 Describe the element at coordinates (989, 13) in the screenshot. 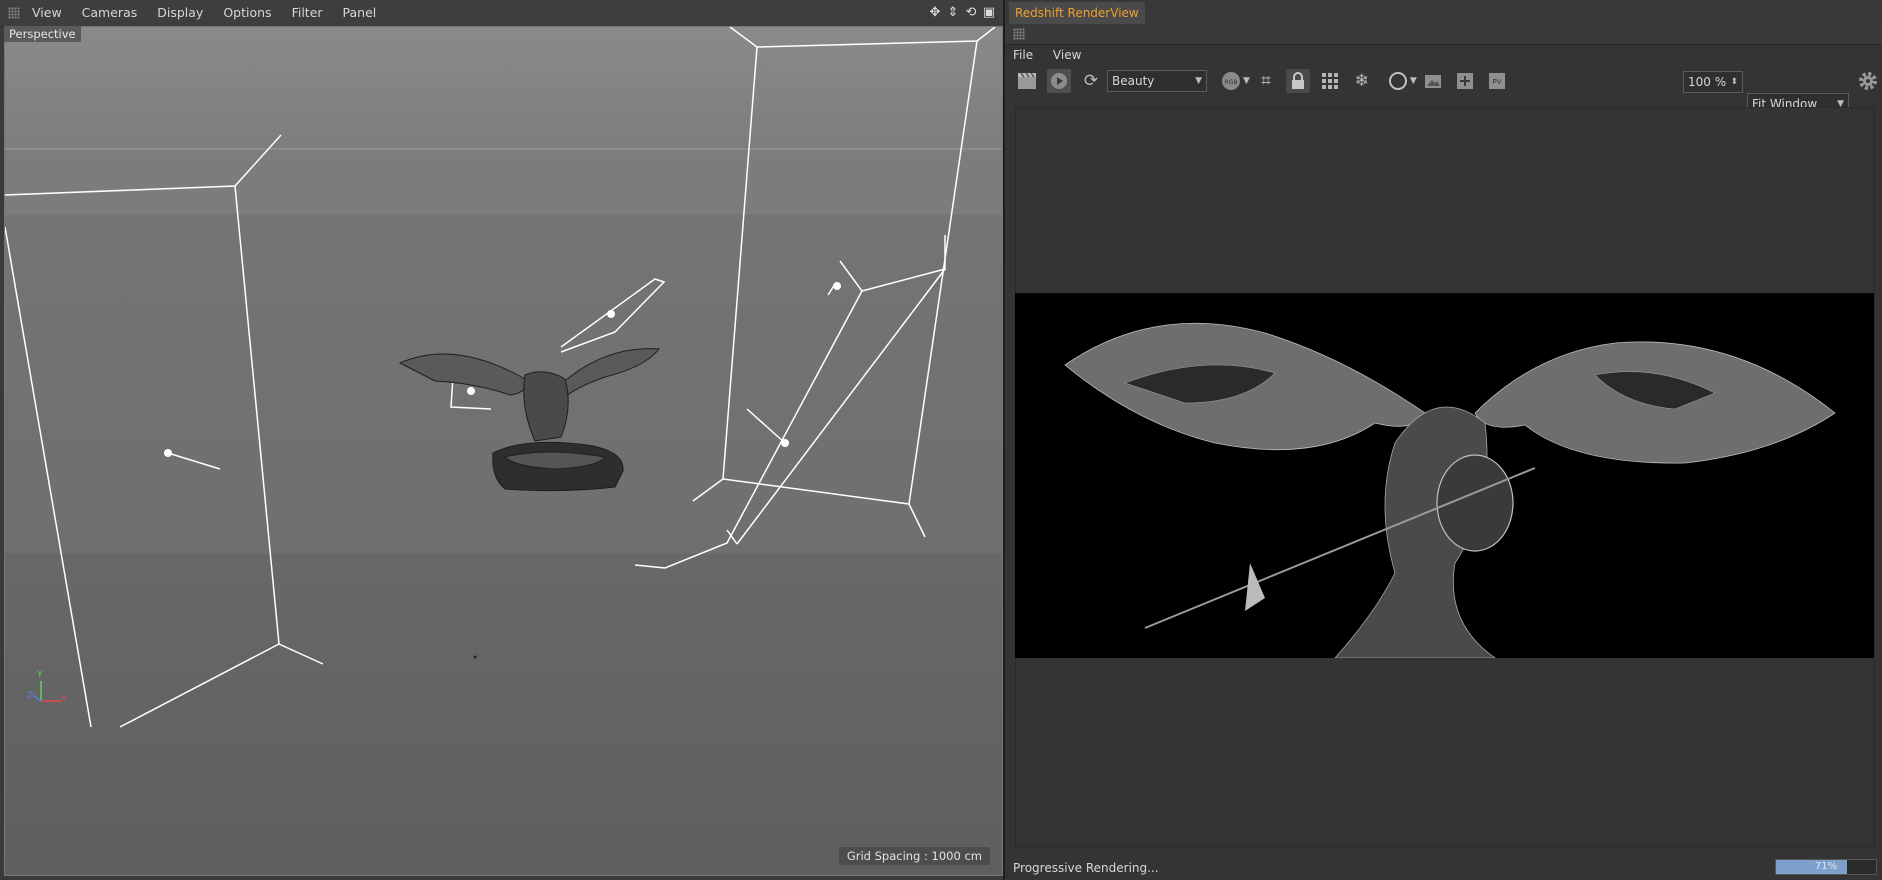

I see `maximize-view-icon: ▣` at that location.